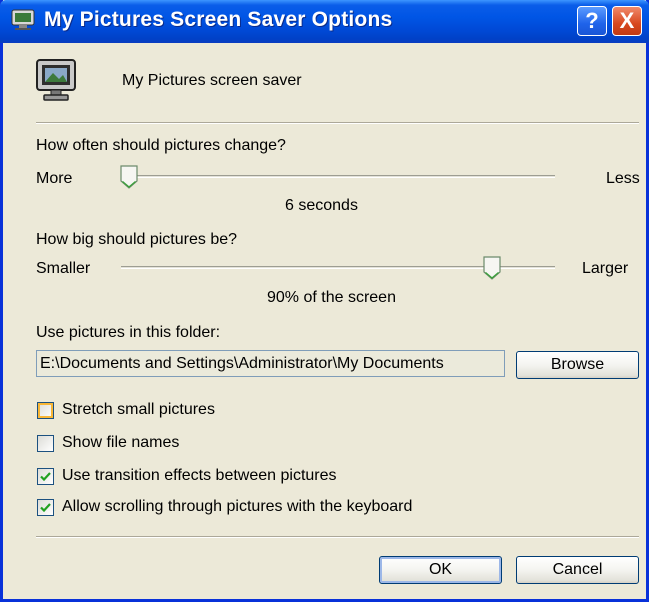  I want to click on cancel-button: Cancel, so click(577, 570).